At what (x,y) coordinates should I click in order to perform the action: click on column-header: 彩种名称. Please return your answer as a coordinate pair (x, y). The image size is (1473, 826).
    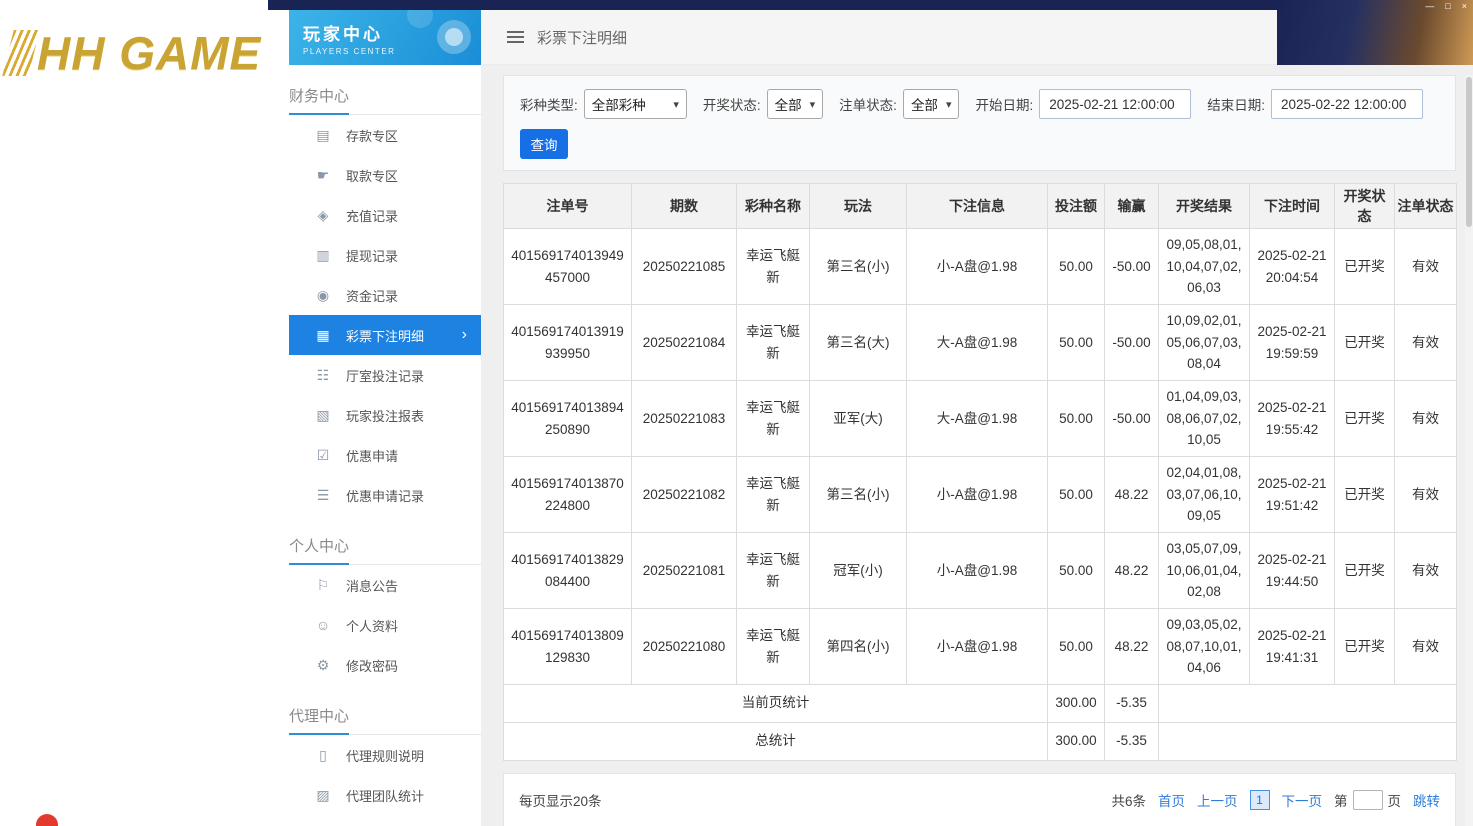
    Looking at the image, I should click on (773, 206).